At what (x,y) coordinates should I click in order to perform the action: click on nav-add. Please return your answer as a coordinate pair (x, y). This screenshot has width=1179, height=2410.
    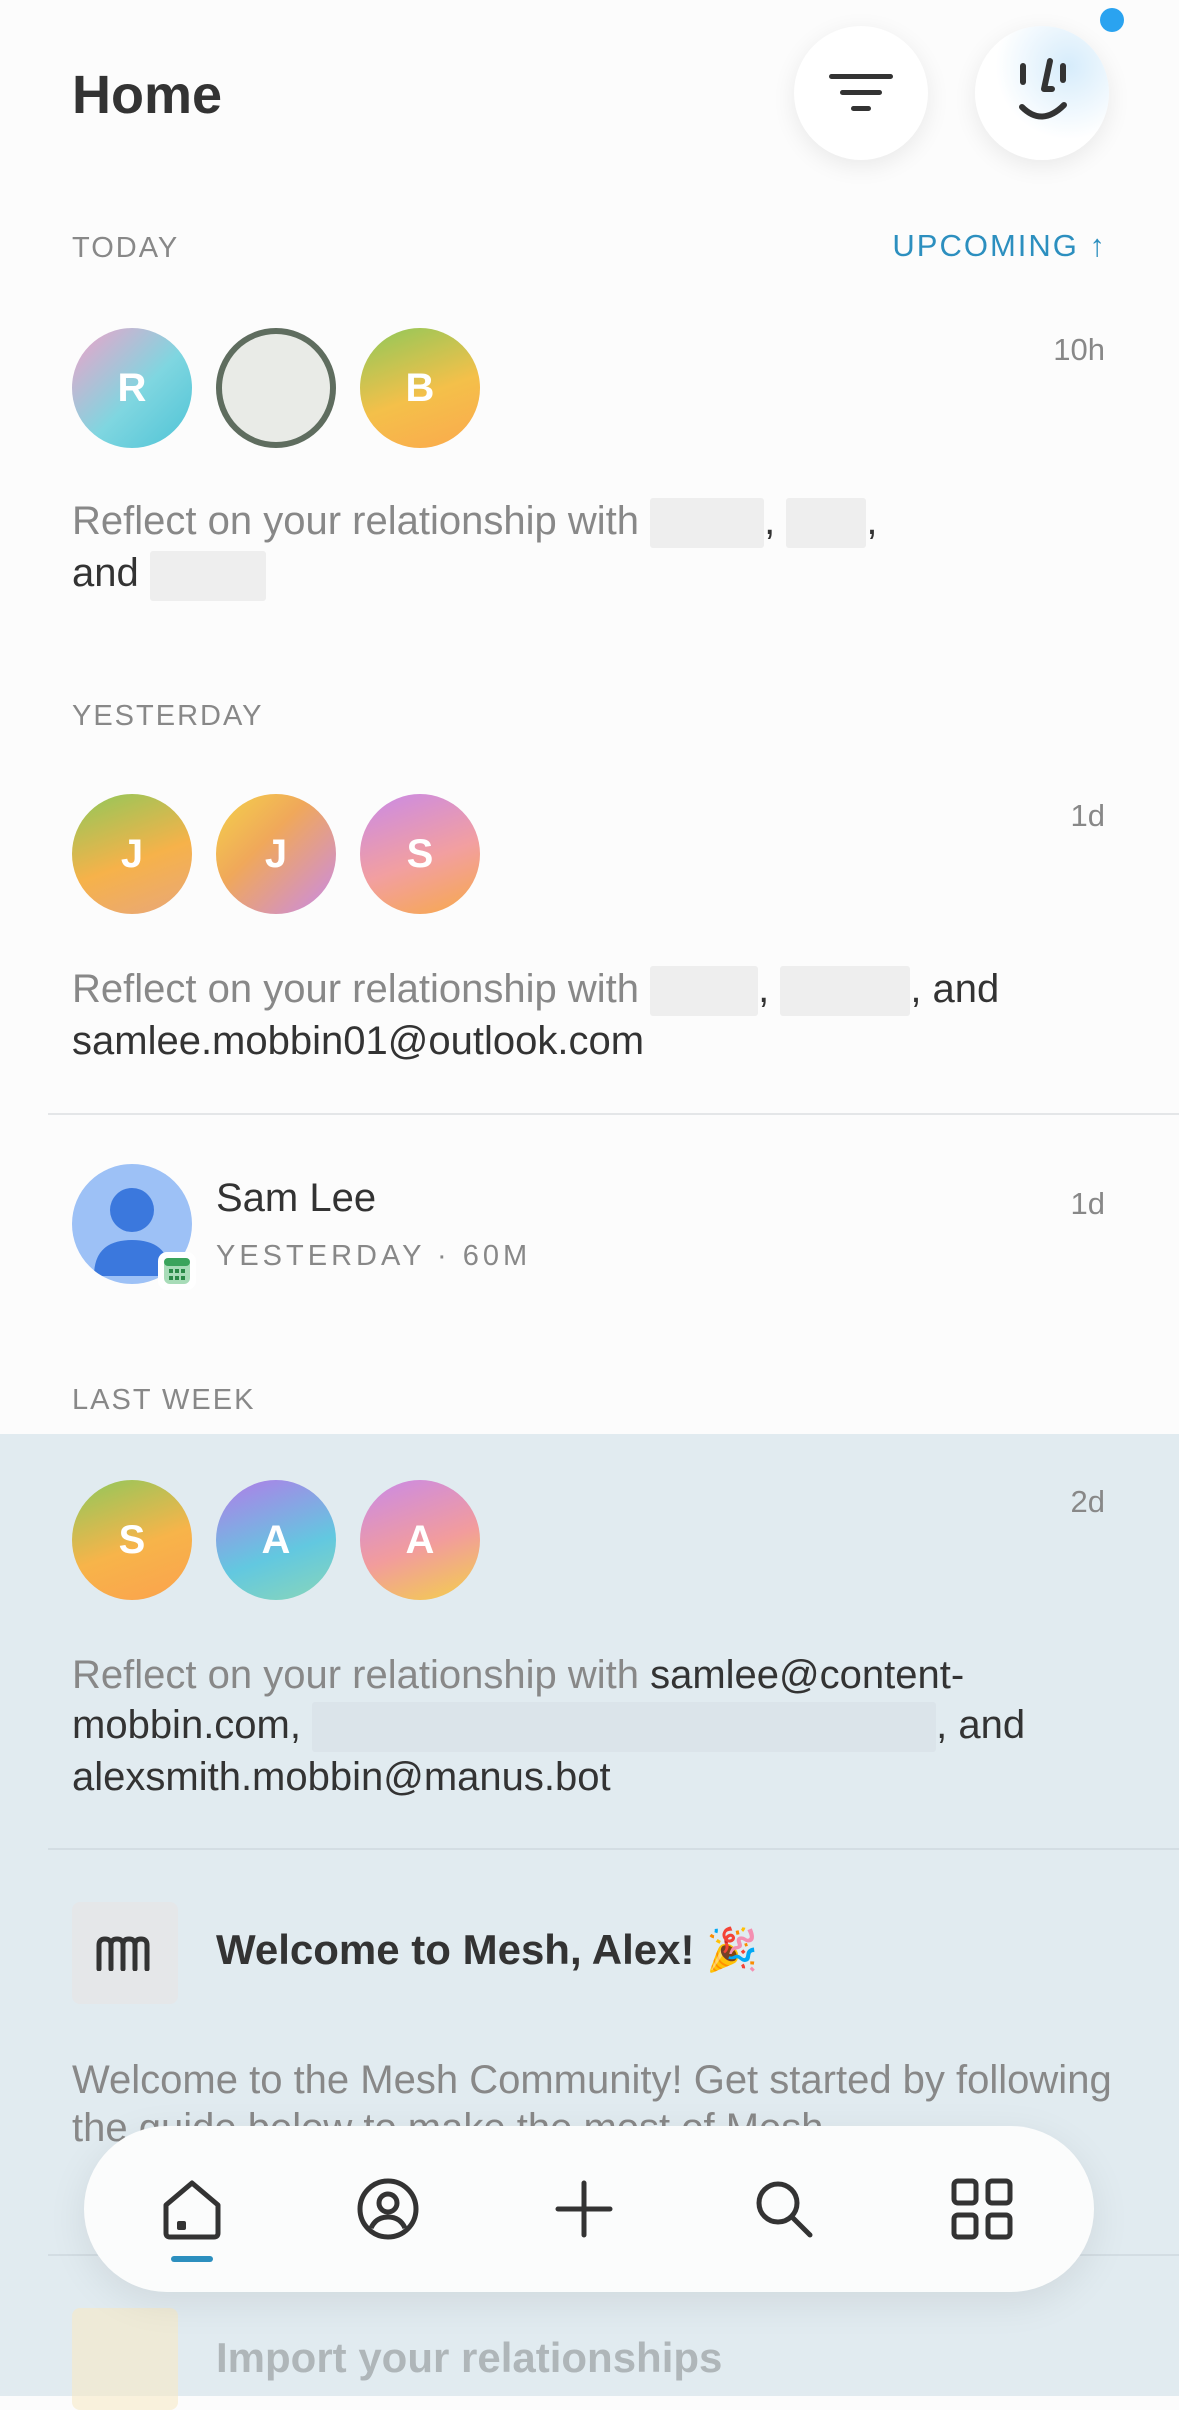
    Looking at the image, I should click on (584, 2209).